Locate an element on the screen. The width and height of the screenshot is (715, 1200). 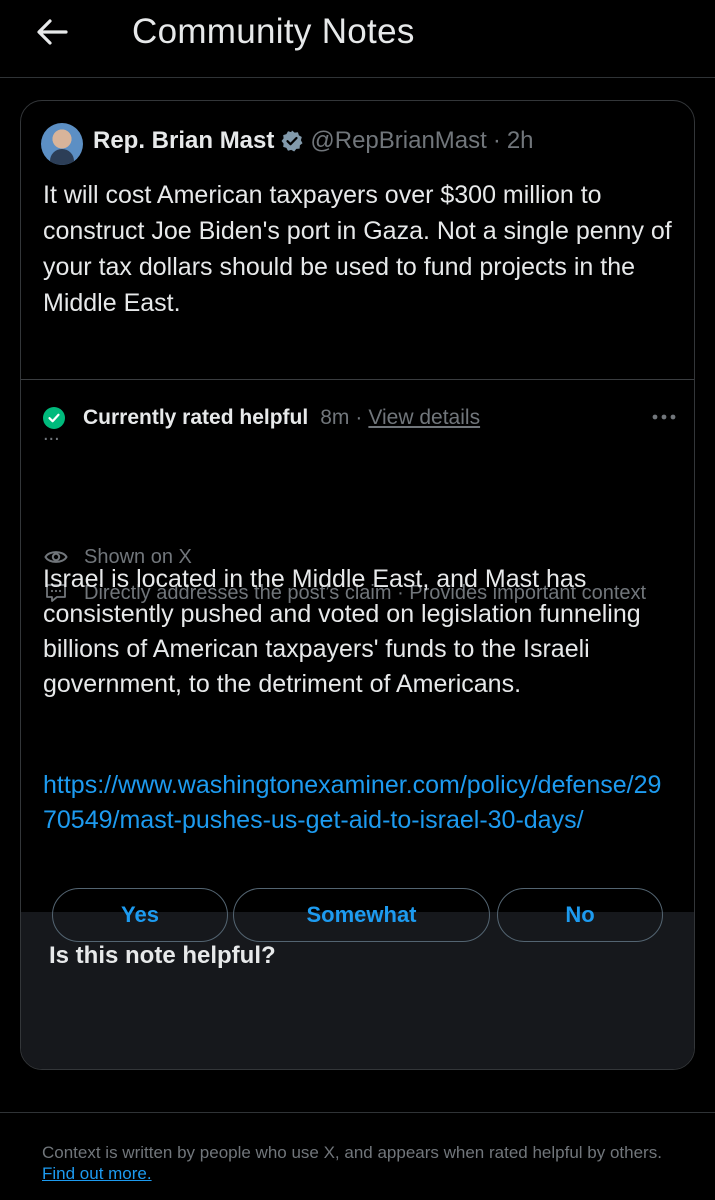
top-bar: Community Notes is located at coordinates (357, 39).